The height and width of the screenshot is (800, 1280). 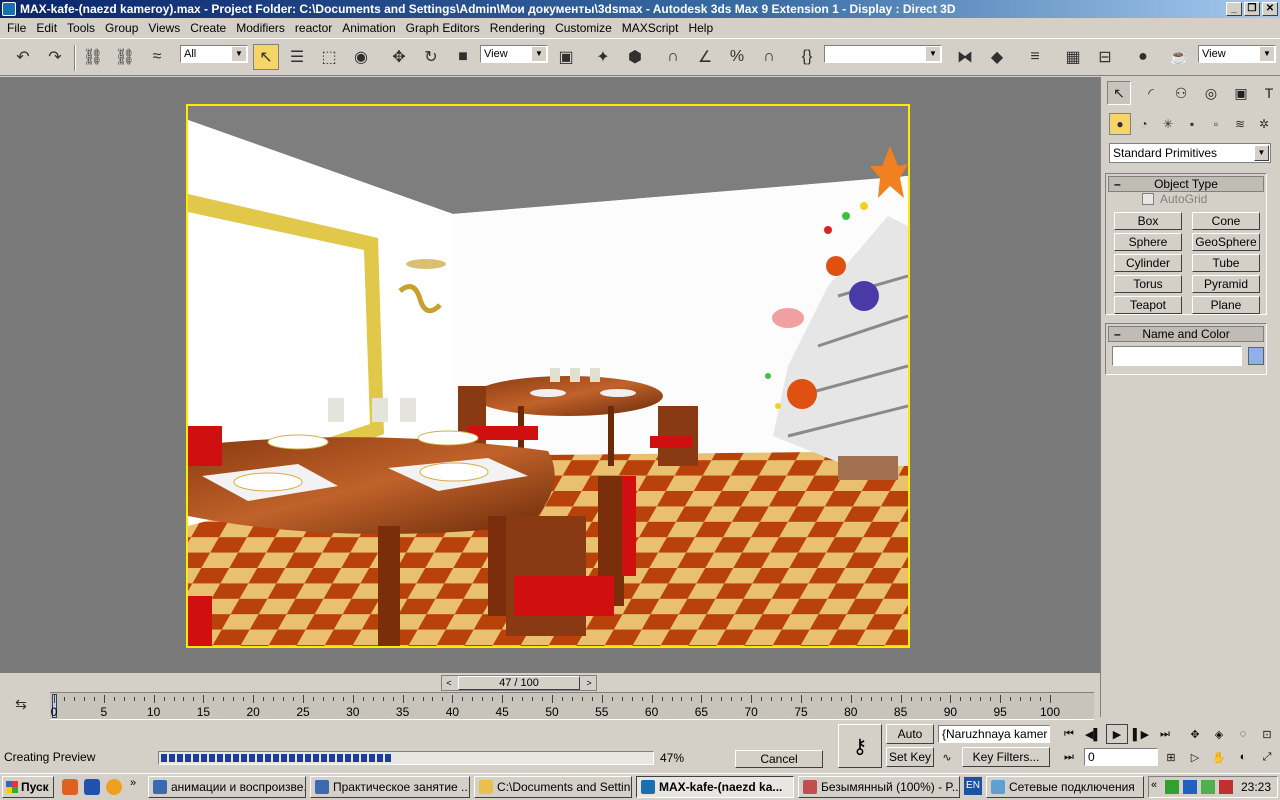 What do you see at coordinates (449, 683) in the screenshot?
I see `chevron-left-icon: <` at bounding box center [449, 683].